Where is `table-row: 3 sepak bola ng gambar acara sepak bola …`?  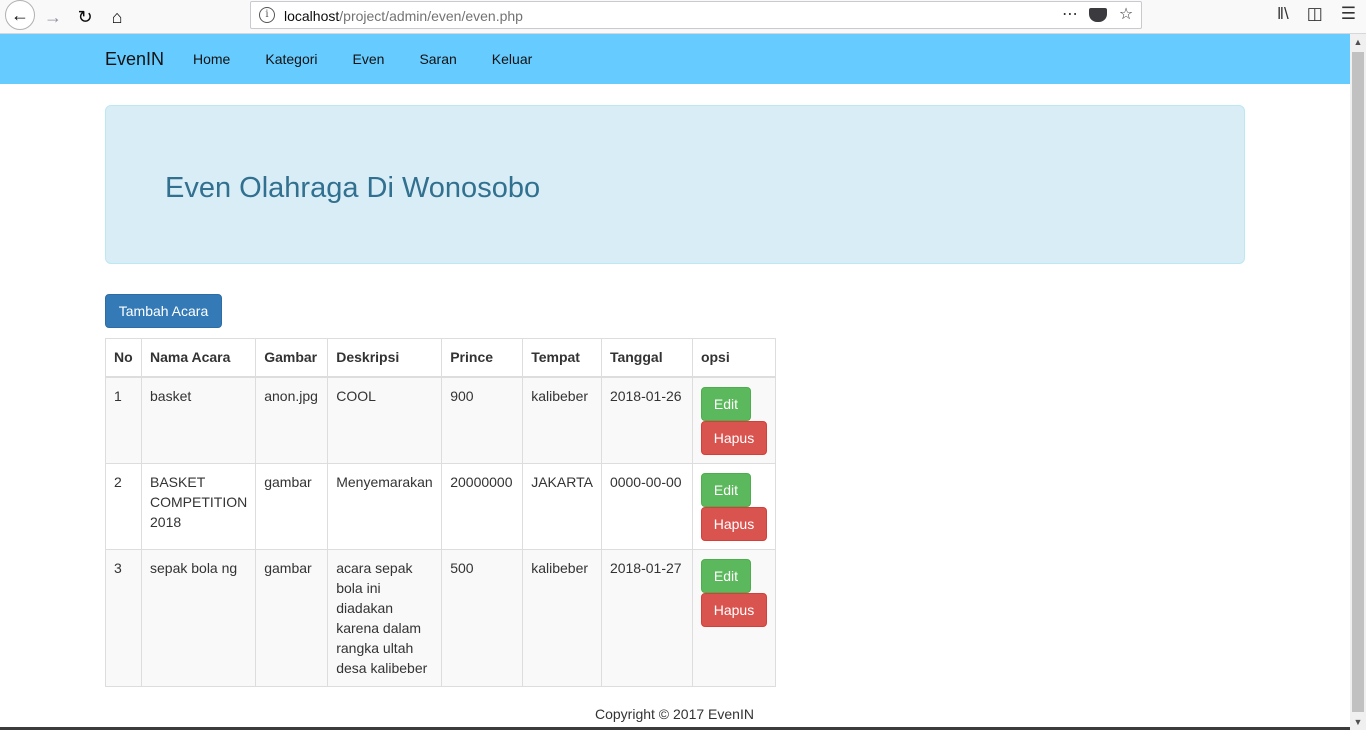
table-row: 3 sepak bola ng gambar acara sepak bola … is located at coordinates (440, 617).